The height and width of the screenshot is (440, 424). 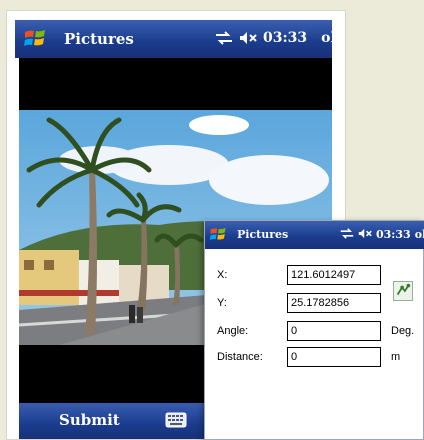 I want to click on back-title-bar: Pictures 03:33 ok, so click(x=177, y=39).